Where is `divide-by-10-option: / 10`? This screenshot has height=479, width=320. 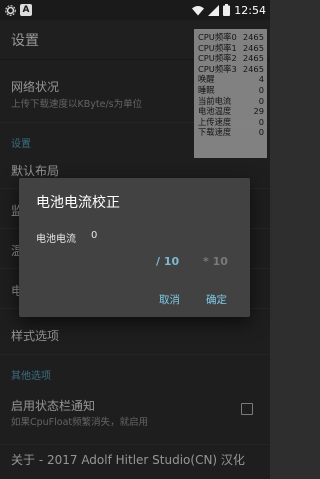 divide-by-10-option: / 10 is located at coordinates (167, 261).